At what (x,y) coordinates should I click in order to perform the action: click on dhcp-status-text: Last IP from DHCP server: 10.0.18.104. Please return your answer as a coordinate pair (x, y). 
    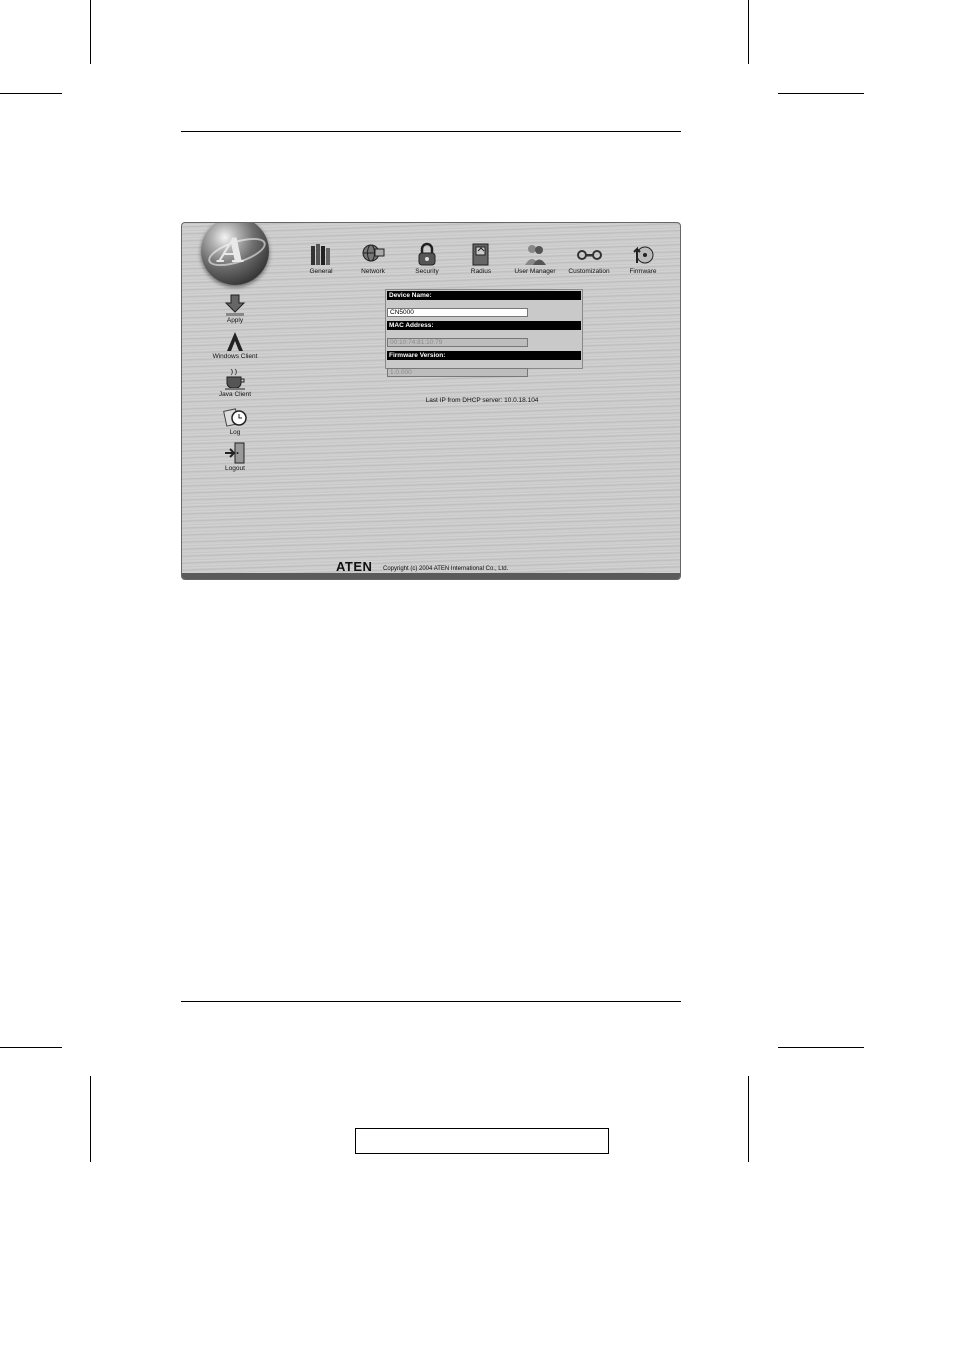
    Looking at the image, I should click on (482, 400).